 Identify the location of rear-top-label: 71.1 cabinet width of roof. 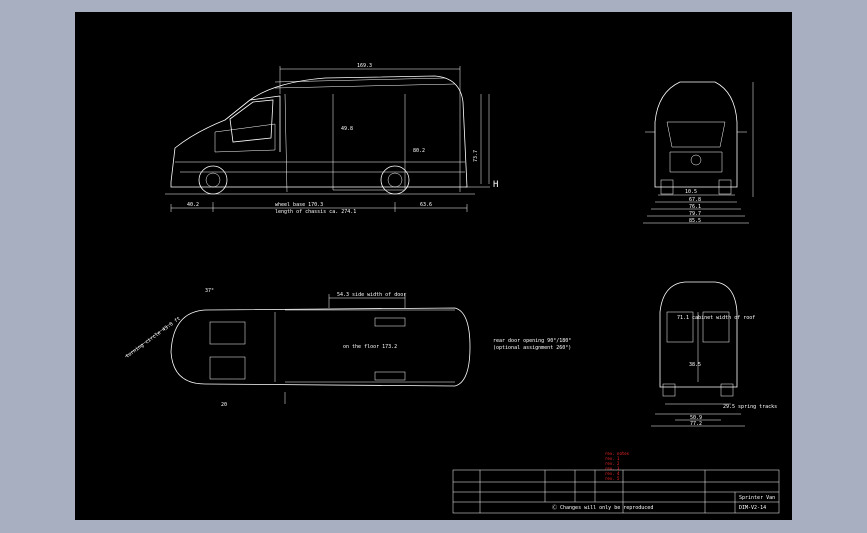
(716, 318).